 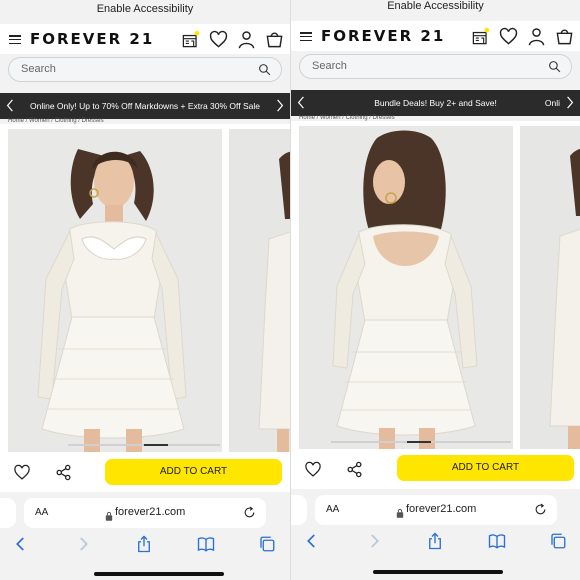 I want to click on next-promo-text: Onli, so click(x=552, y=103).